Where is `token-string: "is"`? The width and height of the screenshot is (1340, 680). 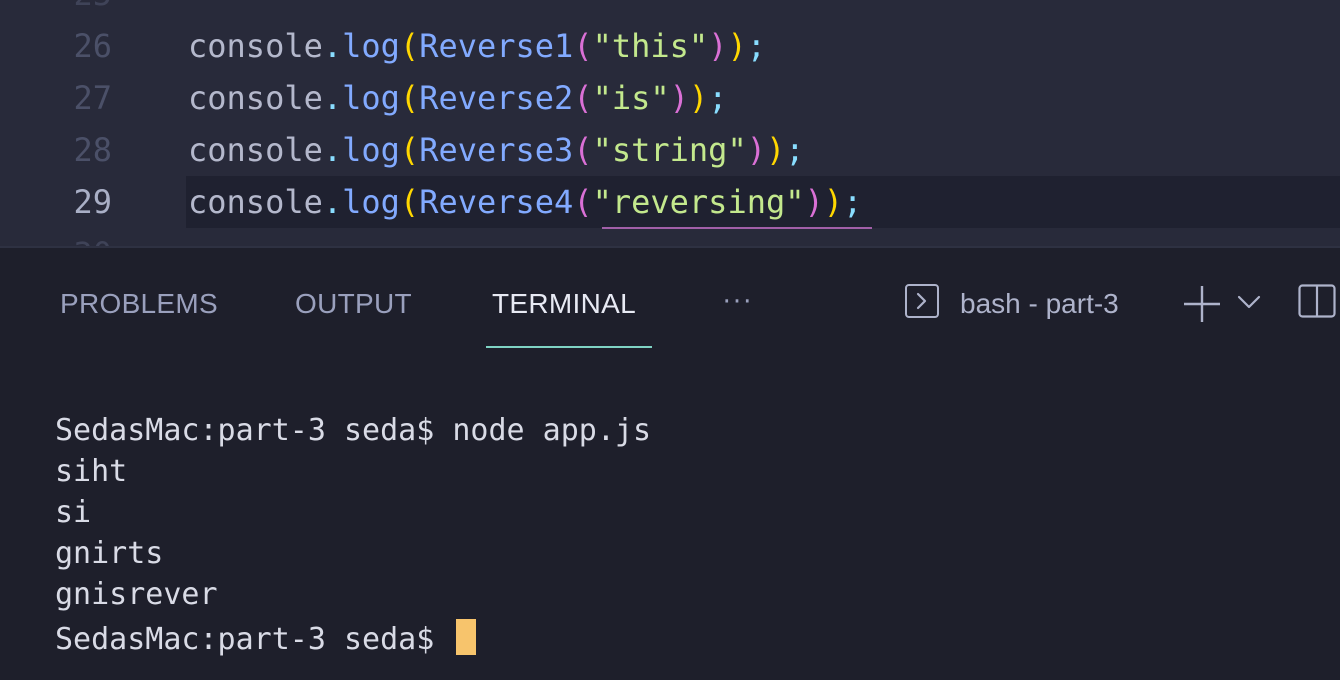
token-string: "is" is located at coordinates (631, 98).